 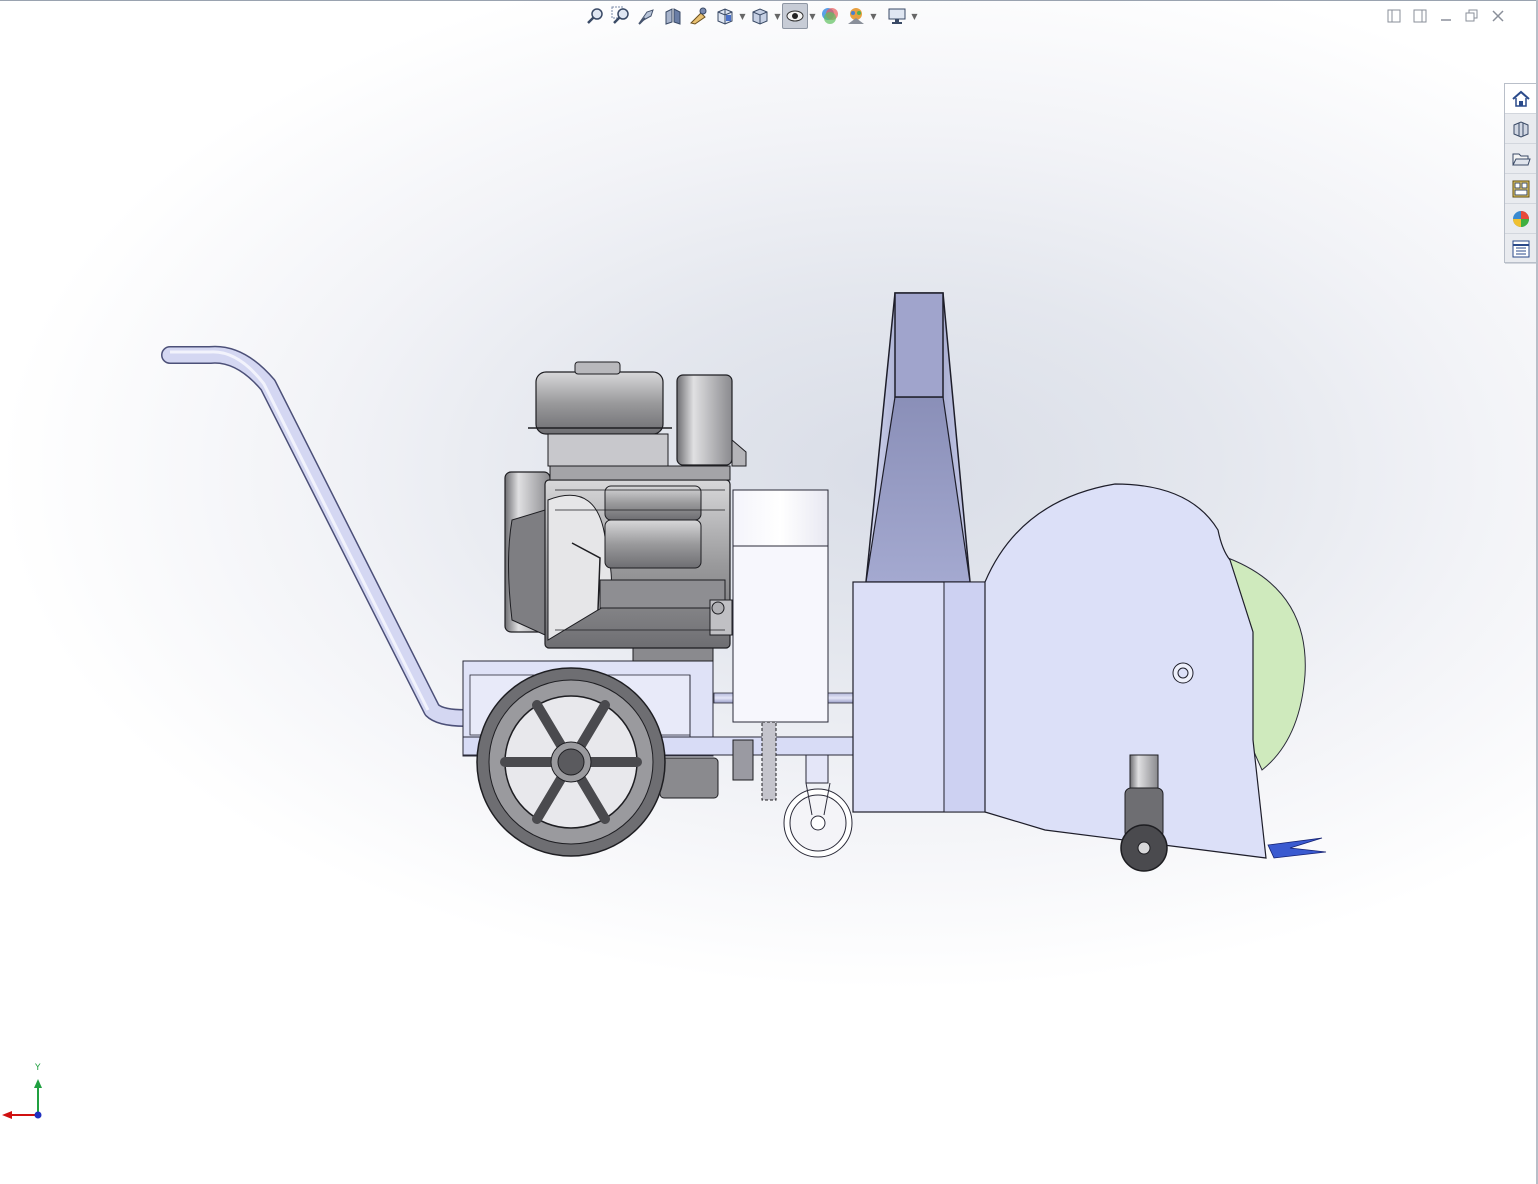 I want to click on edit-appearance-button, so click(x=830, y=16).